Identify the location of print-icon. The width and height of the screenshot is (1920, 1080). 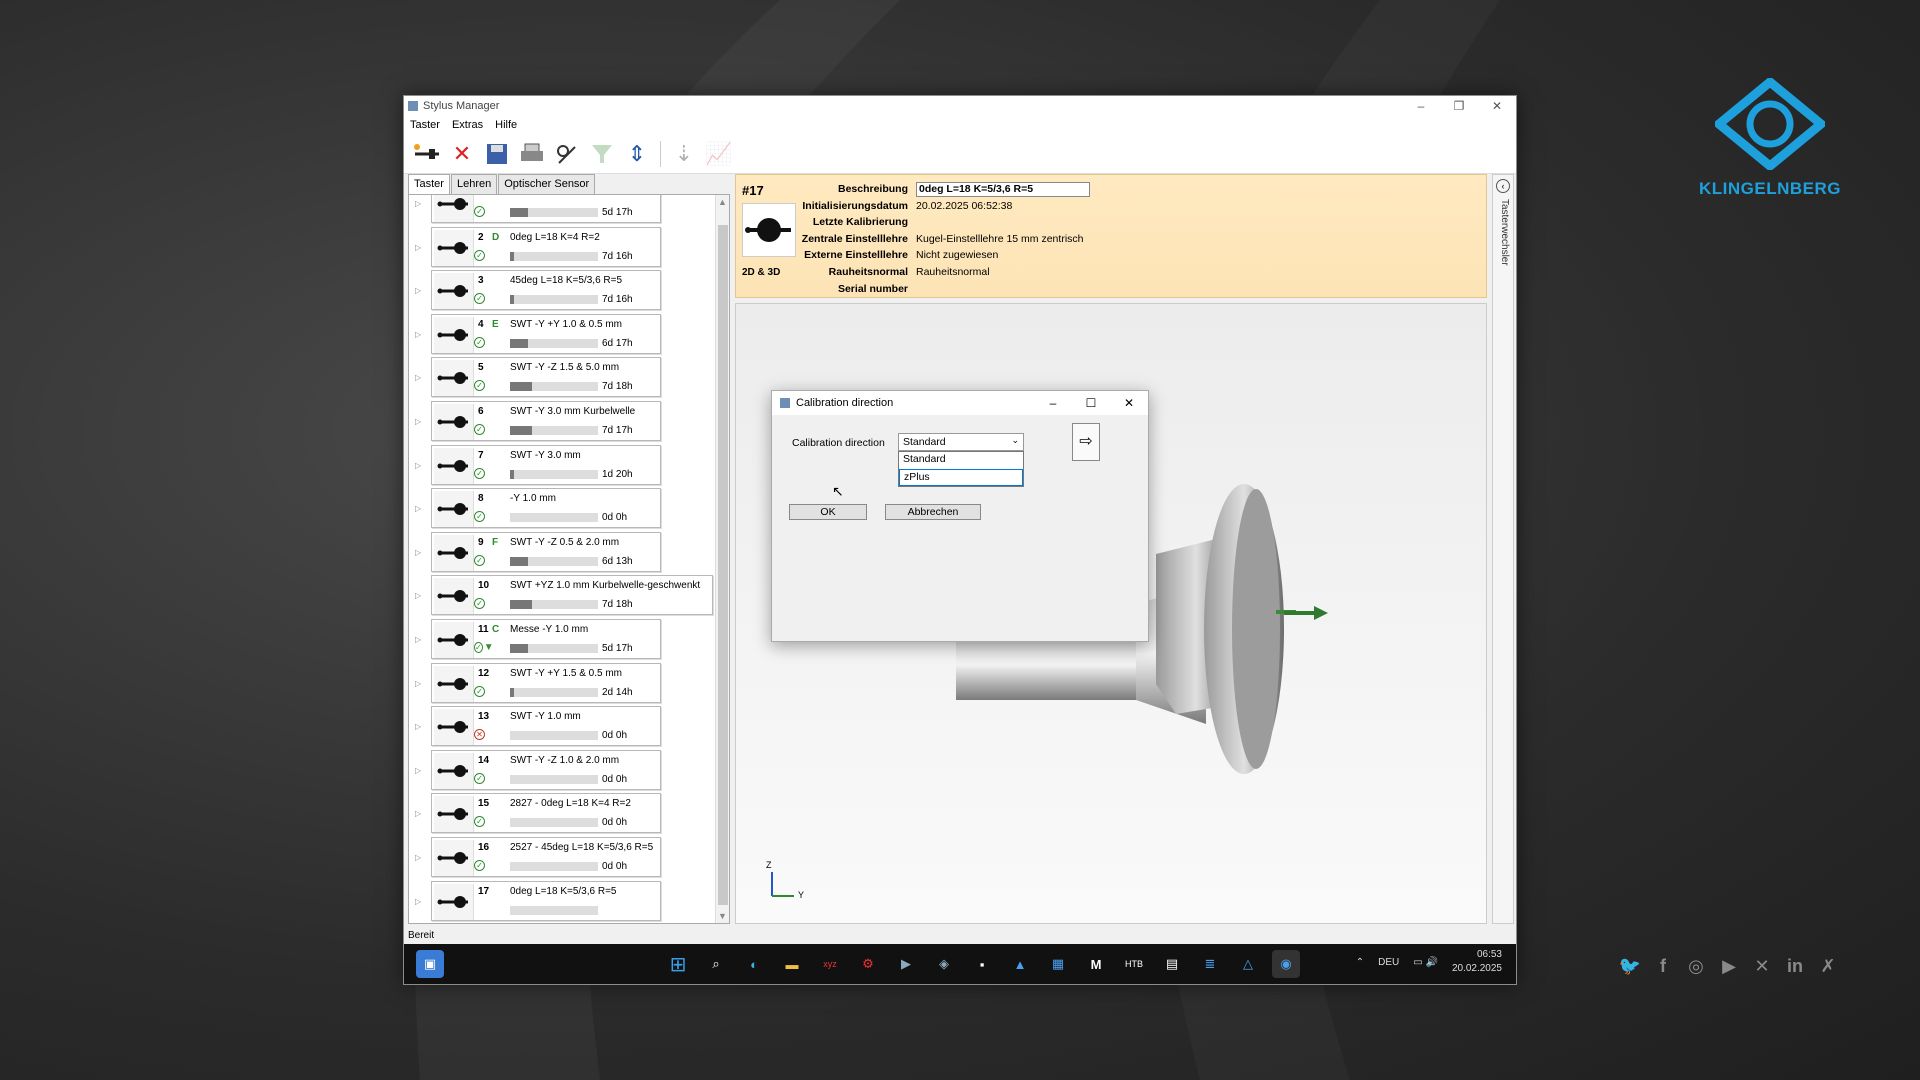
(532, 154).